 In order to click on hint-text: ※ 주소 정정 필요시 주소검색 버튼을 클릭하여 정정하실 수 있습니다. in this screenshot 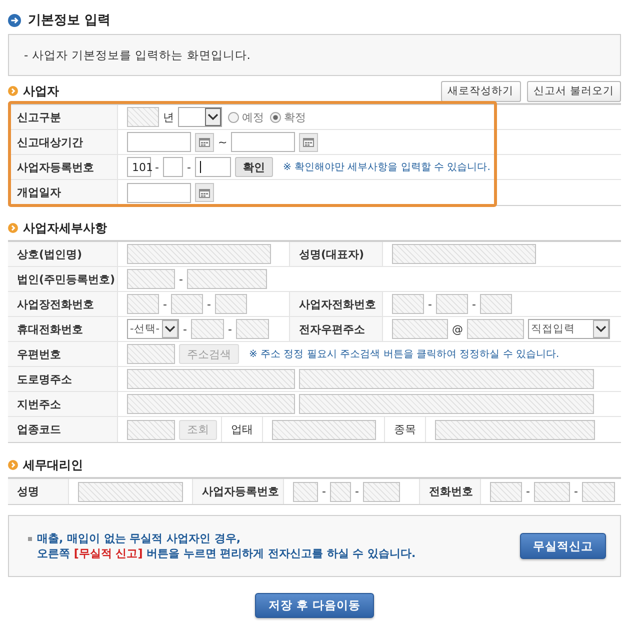, I will do `click(404, 354)`.